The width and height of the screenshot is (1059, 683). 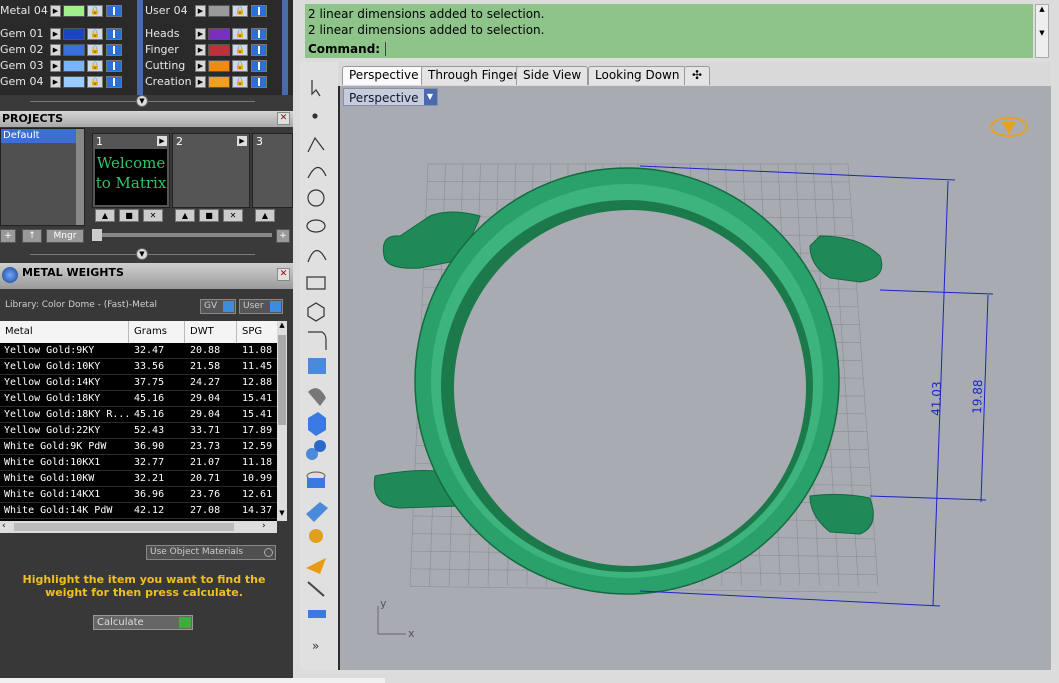 I want to click on save-icon: ■, so click(x=209, y=215).